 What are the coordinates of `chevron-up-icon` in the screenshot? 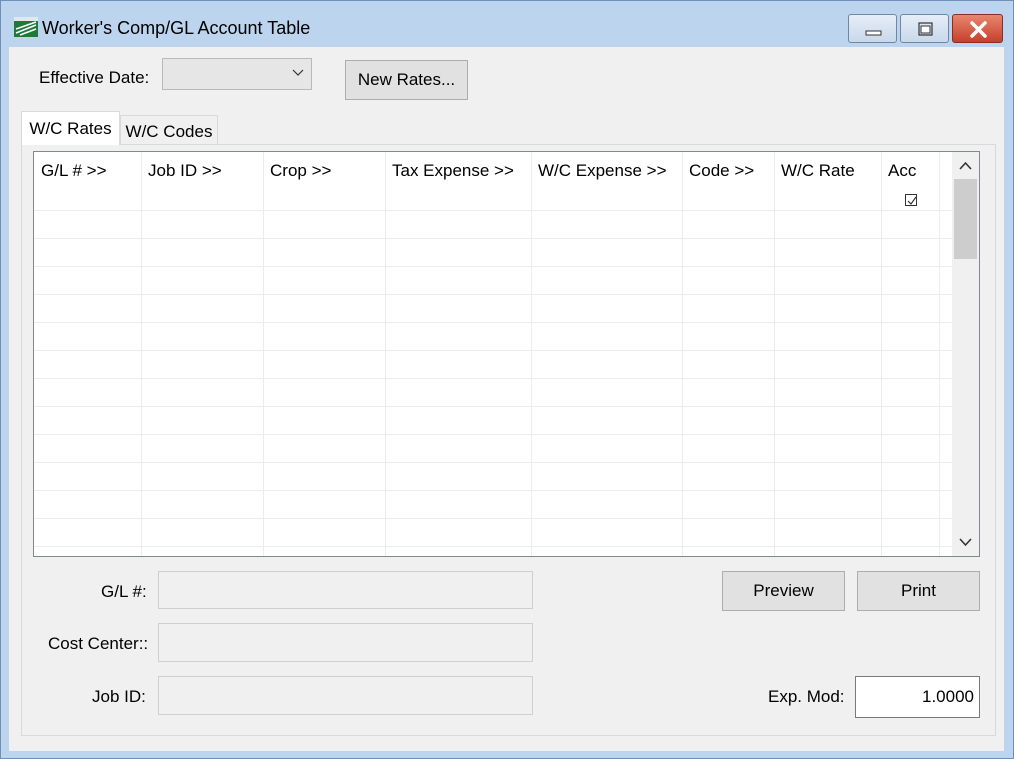 It's located at (965, 165).